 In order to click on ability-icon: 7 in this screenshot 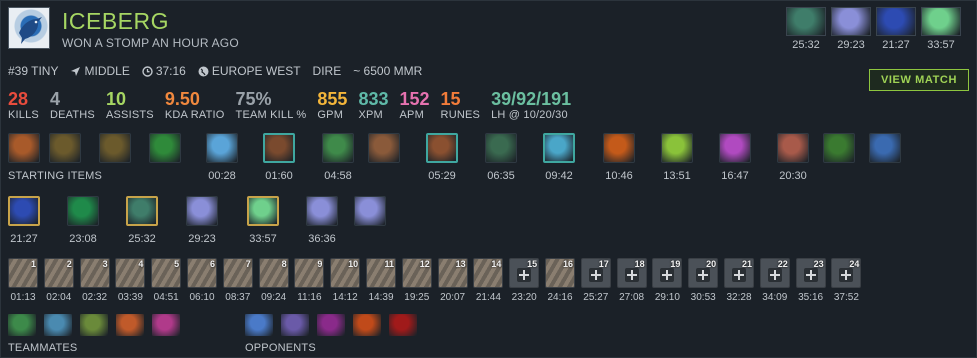, I will do `click(237, 273)`.